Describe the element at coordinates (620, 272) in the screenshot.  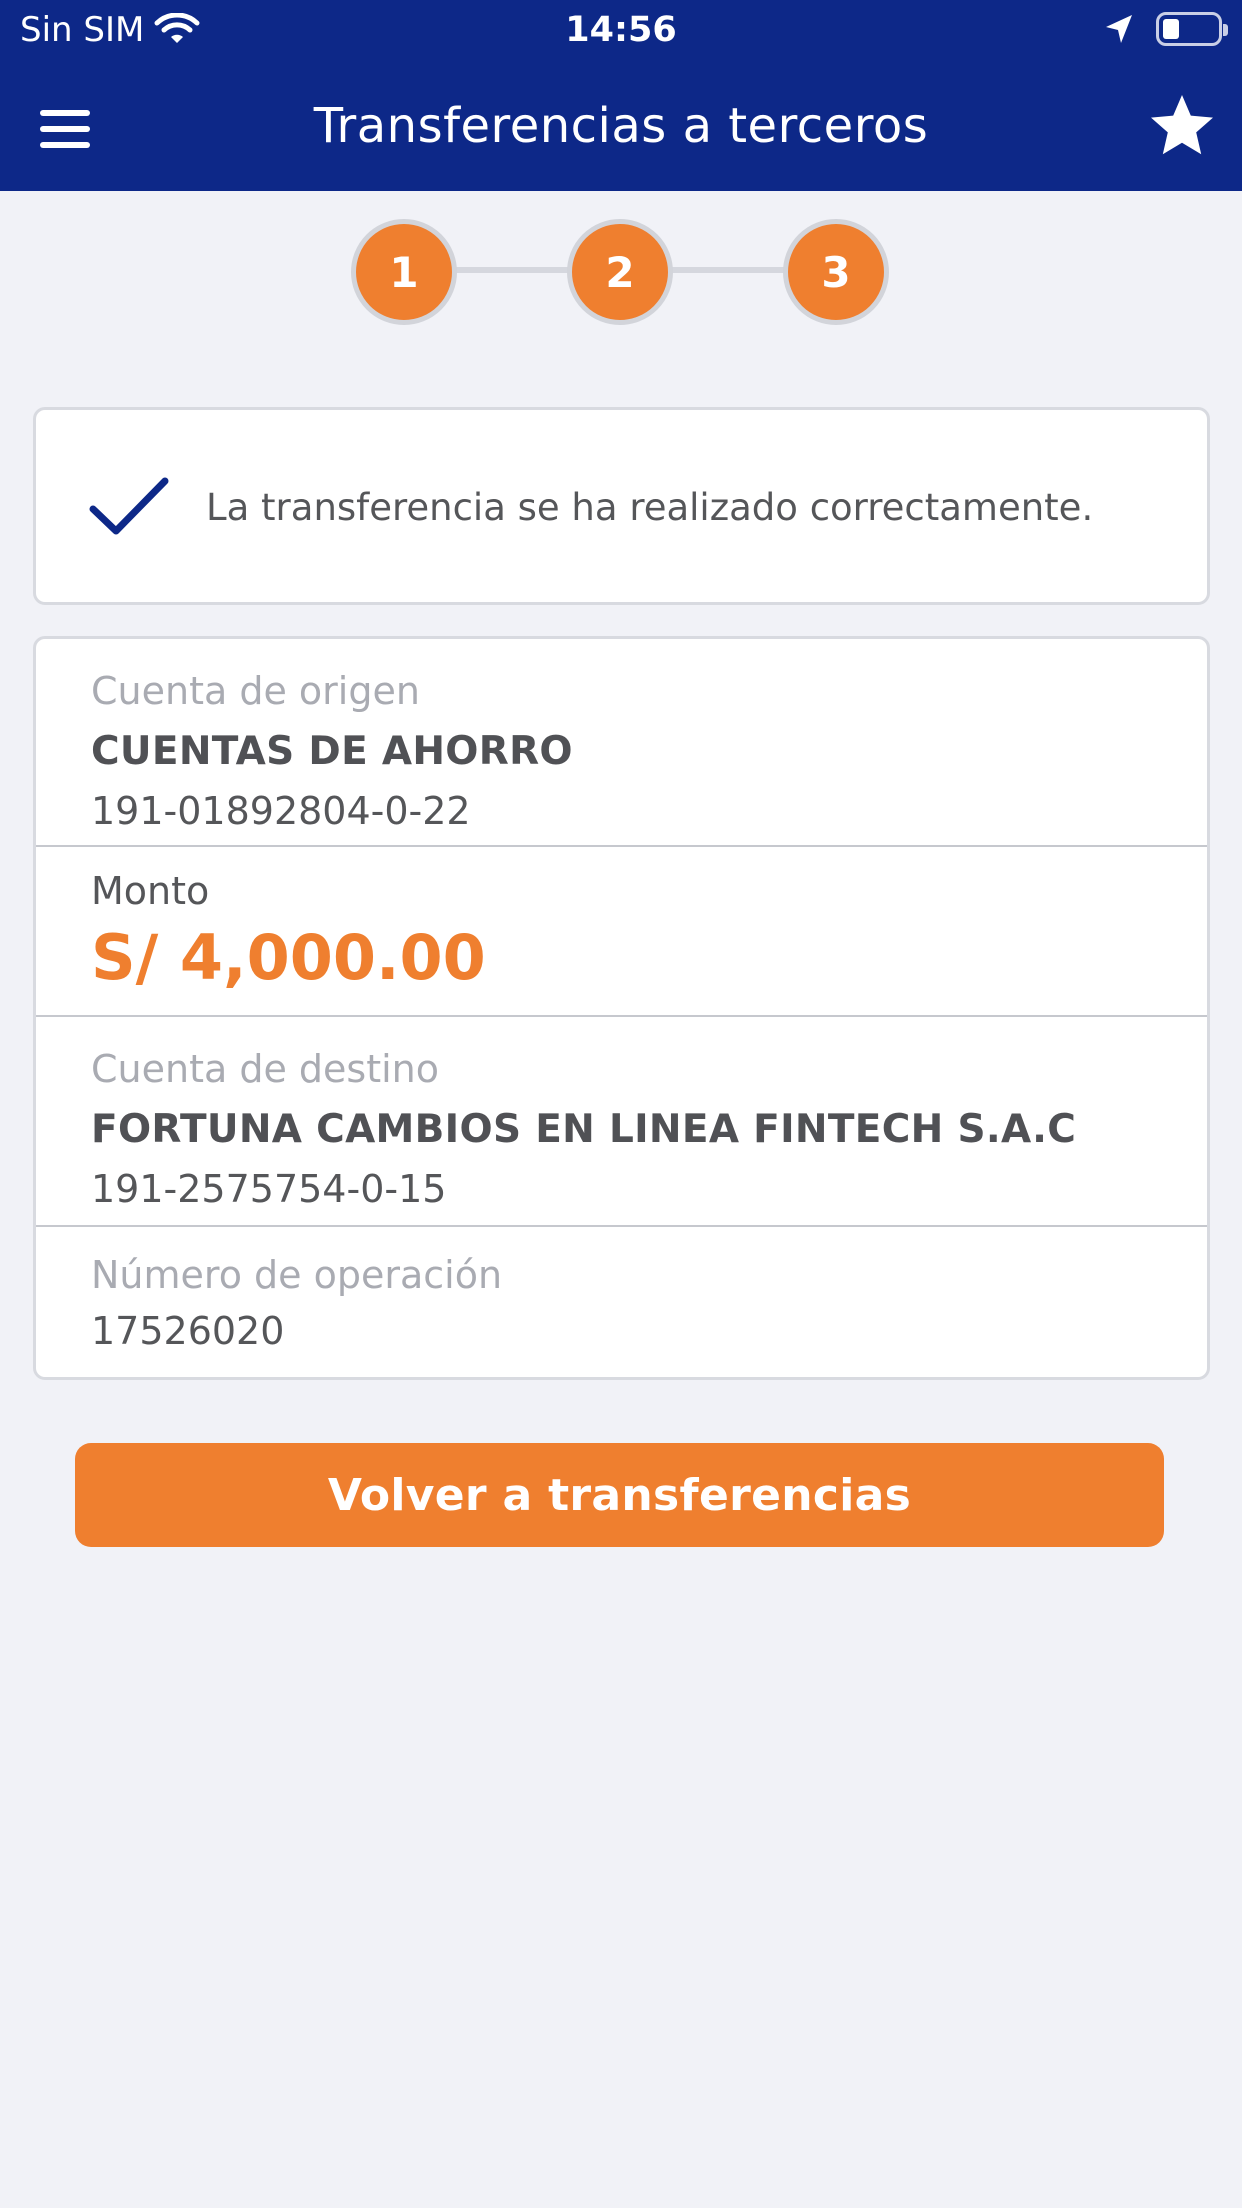
I see `step-2: 2` at that location.